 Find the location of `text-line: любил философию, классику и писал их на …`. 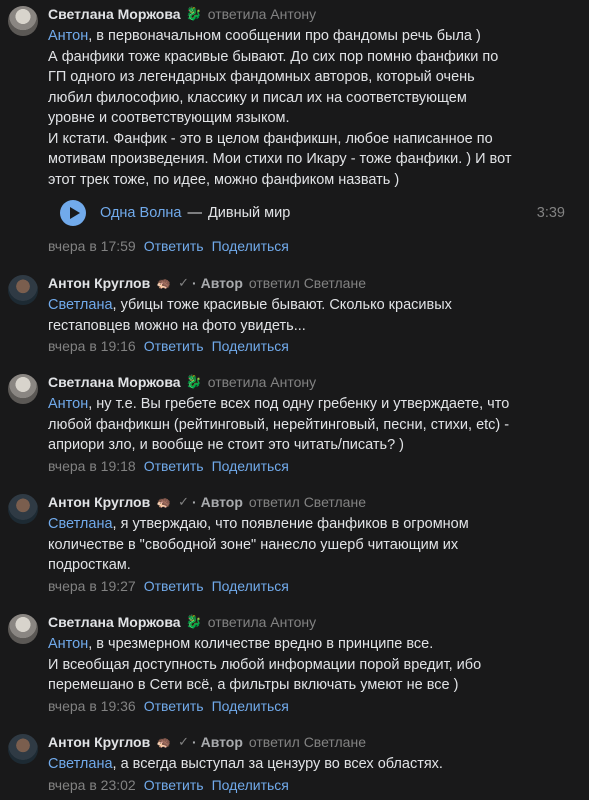

text-line: любил философию, классику и писал их на … is located at coordinates (257, 97).